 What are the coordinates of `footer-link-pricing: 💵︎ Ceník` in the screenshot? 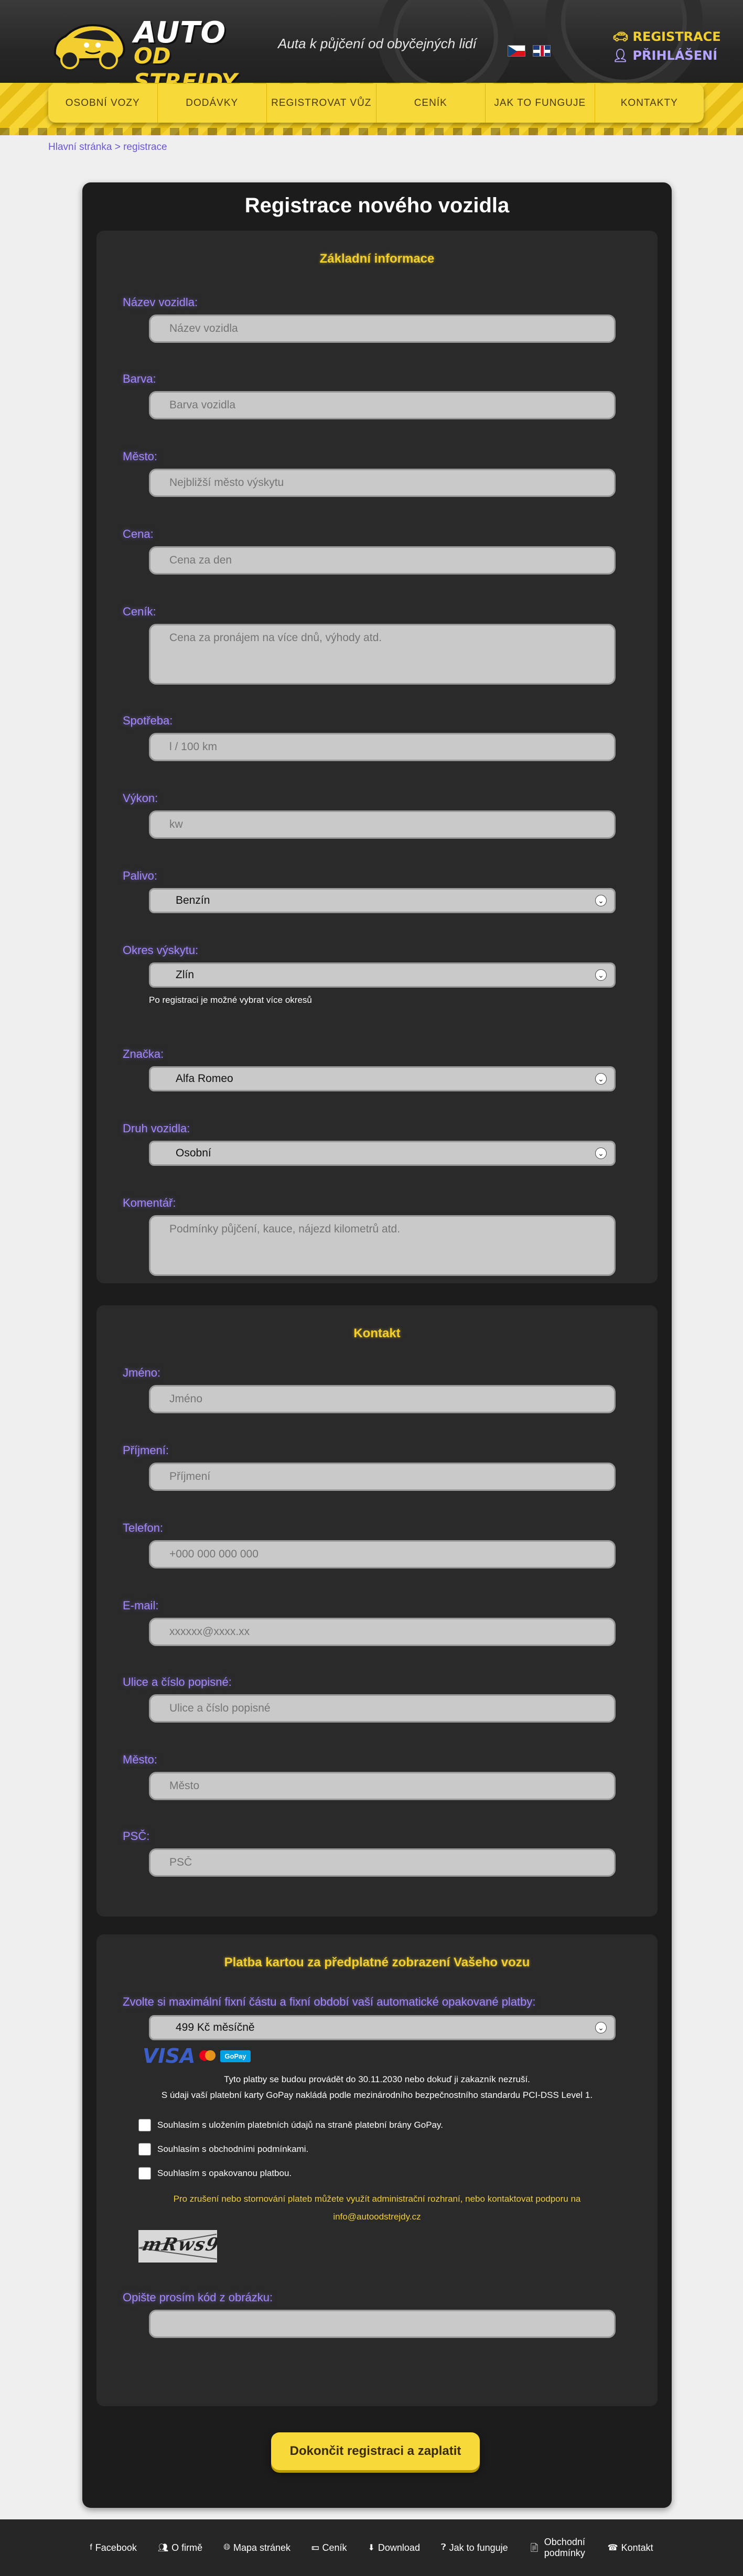 It's located at (329, 2547).